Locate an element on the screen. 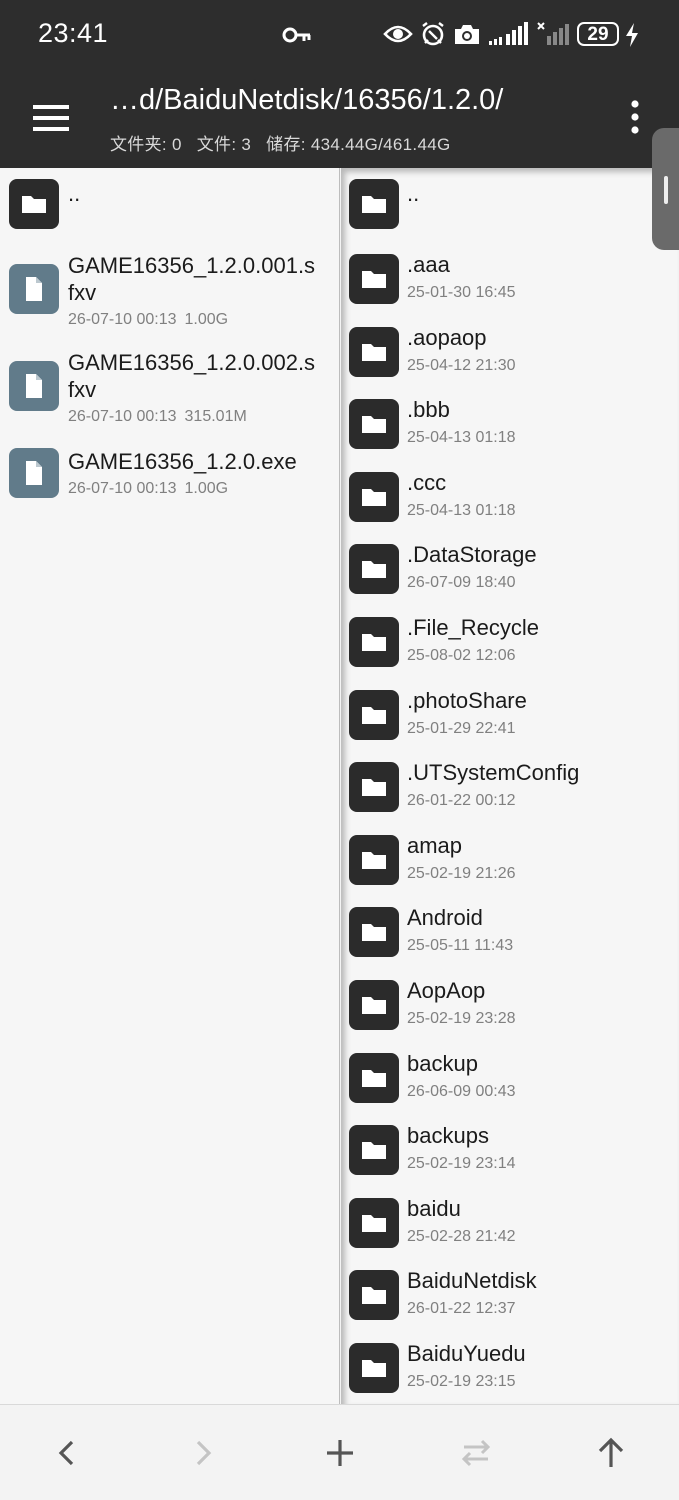 The height and width of the screenshot is (1500, 679). folder-name: baidu is located at coordinates (434, 1208).